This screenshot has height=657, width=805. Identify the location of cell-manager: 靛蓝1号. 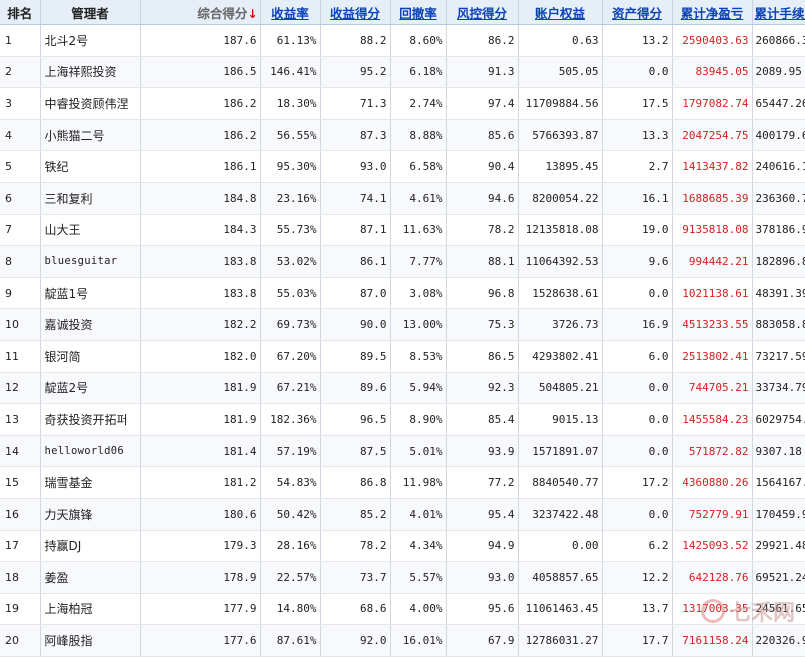
(90, 293).